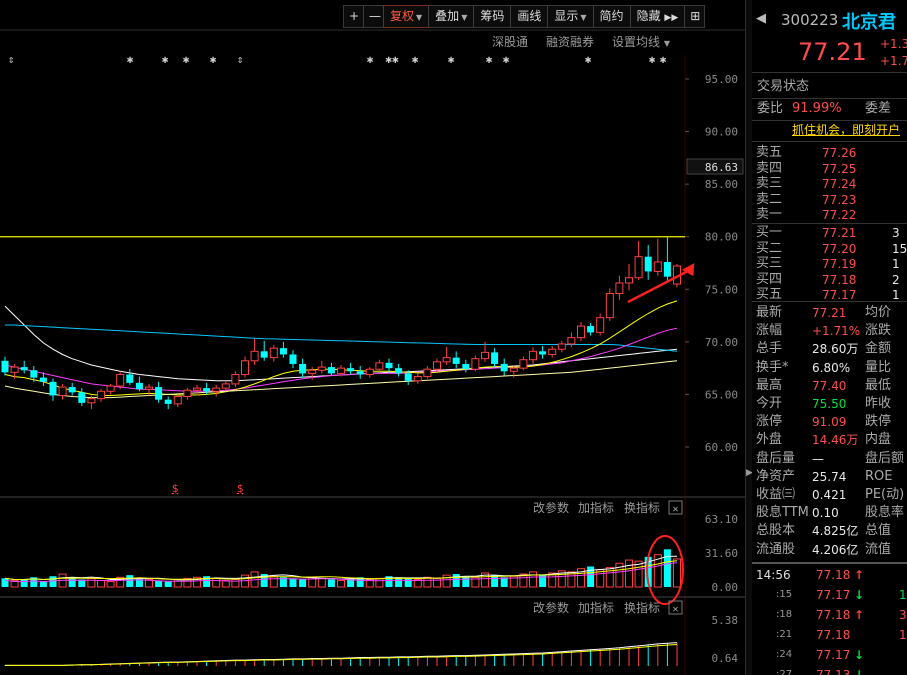 The image size is (907, 675). Describe the element at coordinates (829, 215) in the screenshot. I see `ask-row: 卖一 77.22` at that location.